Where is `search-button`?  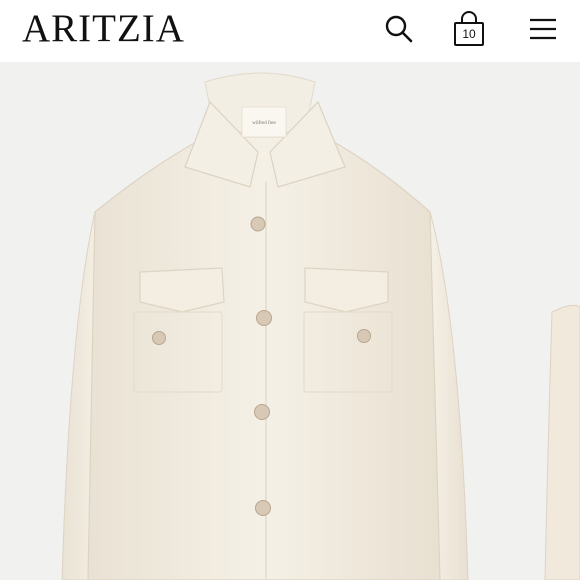 search-button is located at coordinates (399, 29).